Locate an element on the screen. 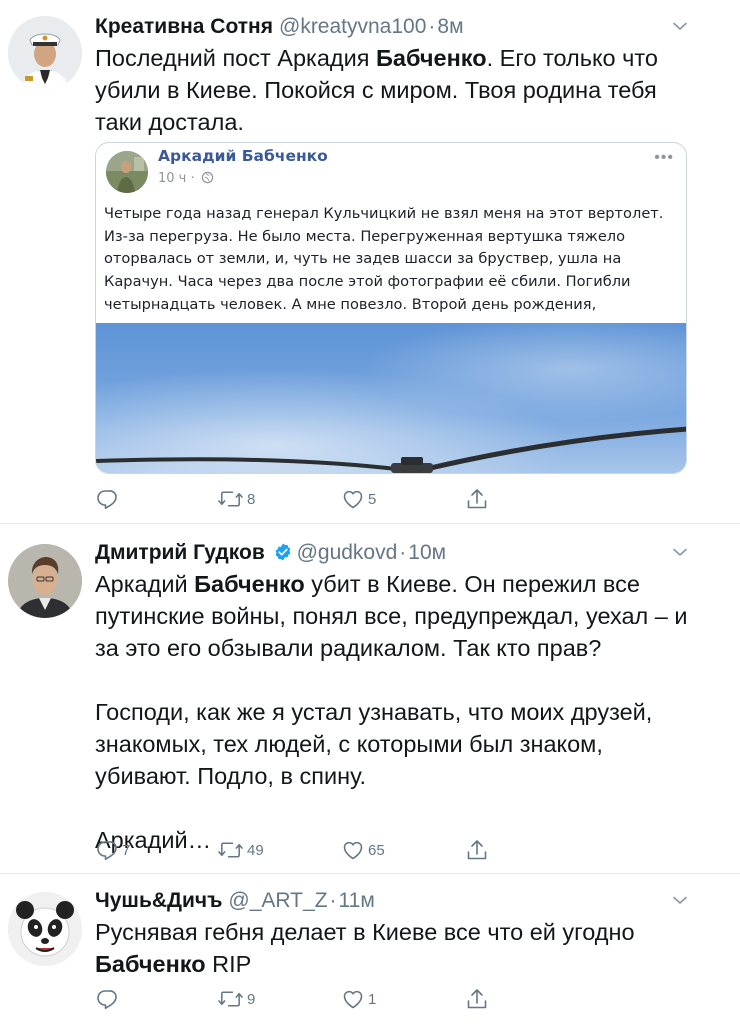  verified-badge-icon is located at coordinates (282, 552).